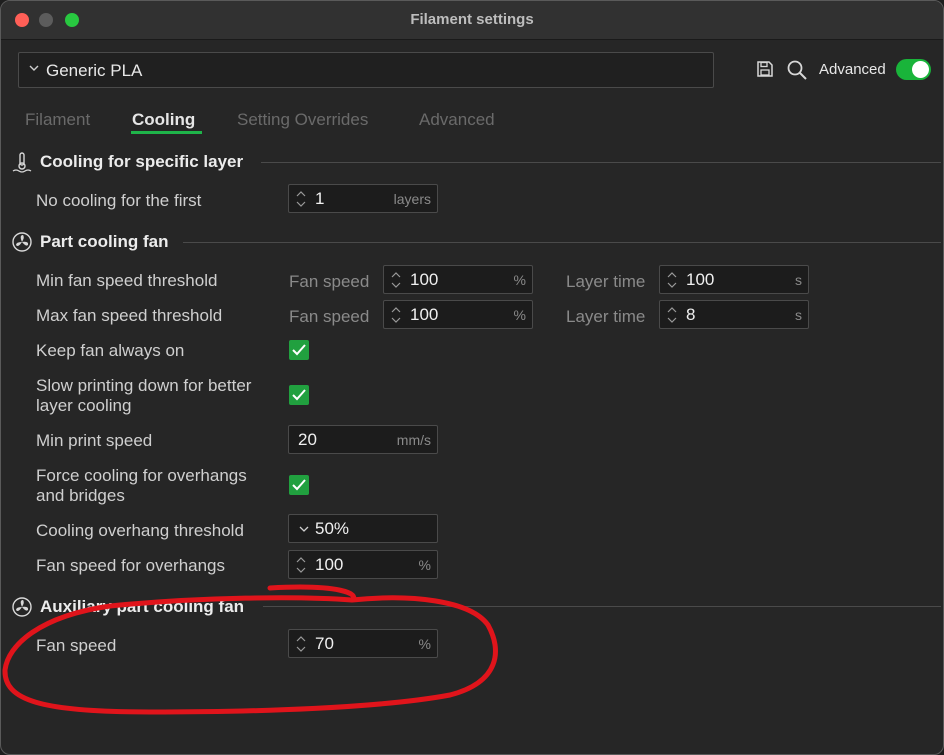  I want to click on preset-dropdown: Generic PLA, so click(366, 70).